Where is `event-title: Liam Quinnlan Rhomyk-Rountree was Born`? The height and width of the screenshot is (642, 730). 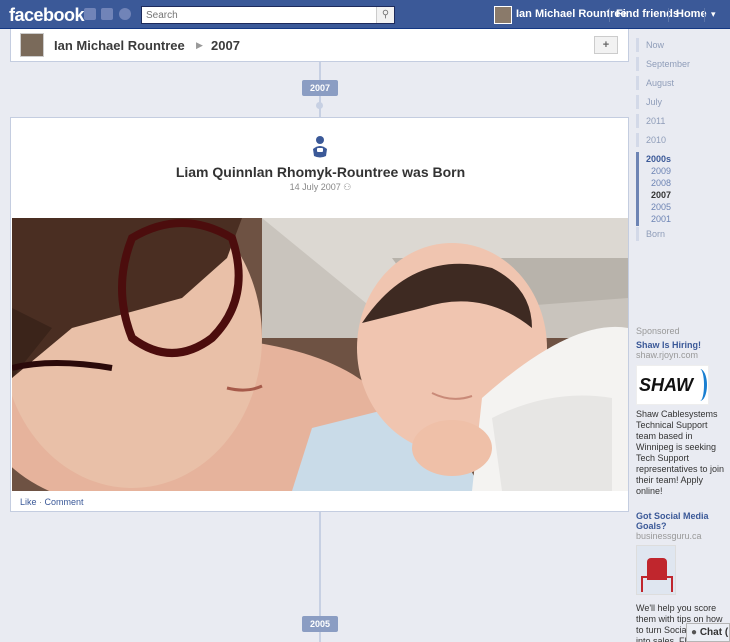 event-title: Liam Quinnlan Rhomyk-Rountree was Born is located at coordinates (320, 172).